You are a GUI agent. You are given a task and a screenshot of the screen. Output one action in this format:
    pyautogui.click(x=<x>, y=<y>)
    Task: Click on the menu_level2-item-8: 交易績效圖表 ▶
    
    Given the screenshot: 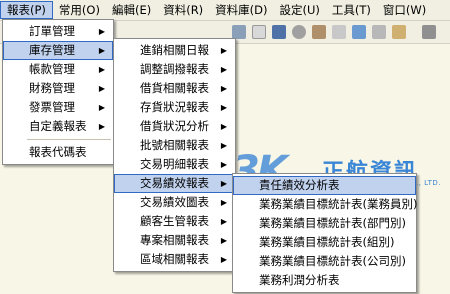 What is the action you would take?
    pyautogui.click(x=174, y=202)
    